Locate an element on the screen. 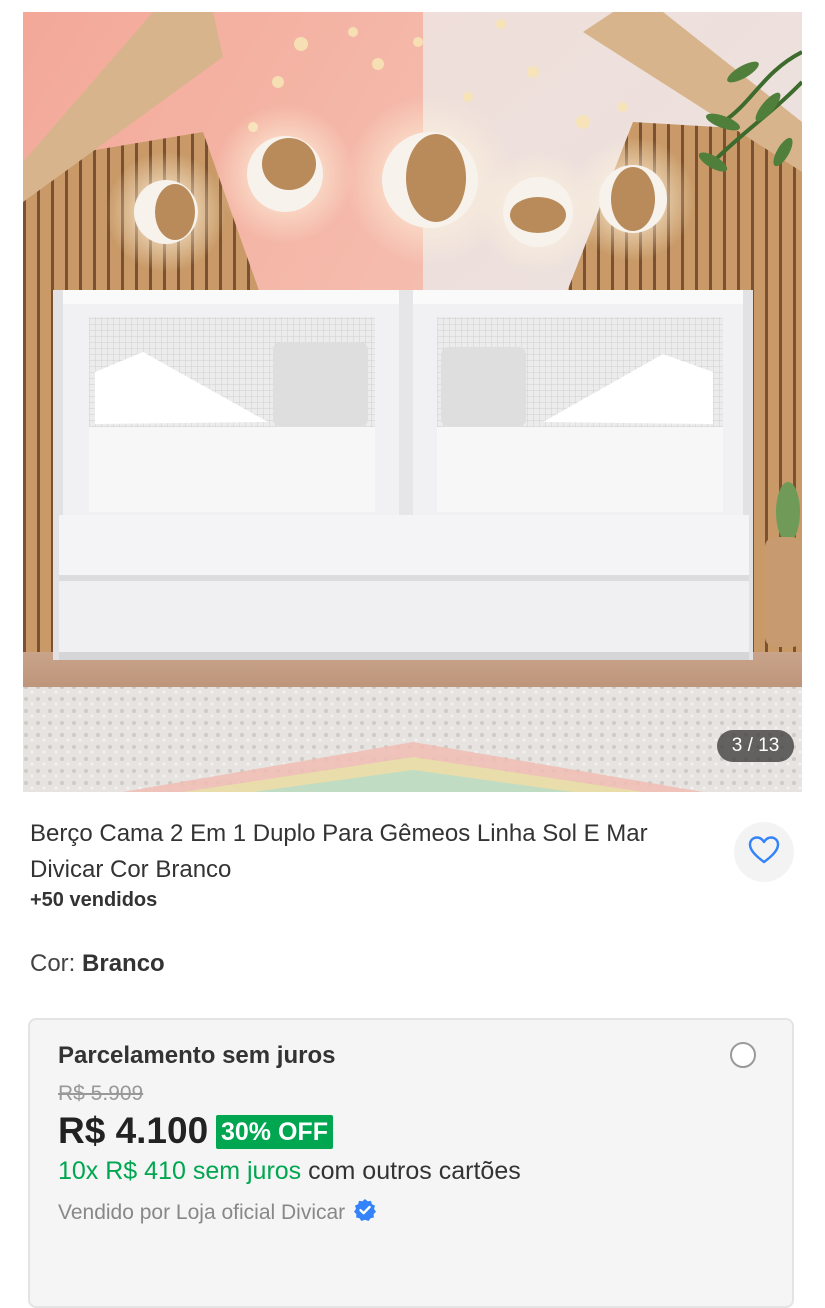  installments-suffix: com outros cartões is located at coordinates (411, 1171).